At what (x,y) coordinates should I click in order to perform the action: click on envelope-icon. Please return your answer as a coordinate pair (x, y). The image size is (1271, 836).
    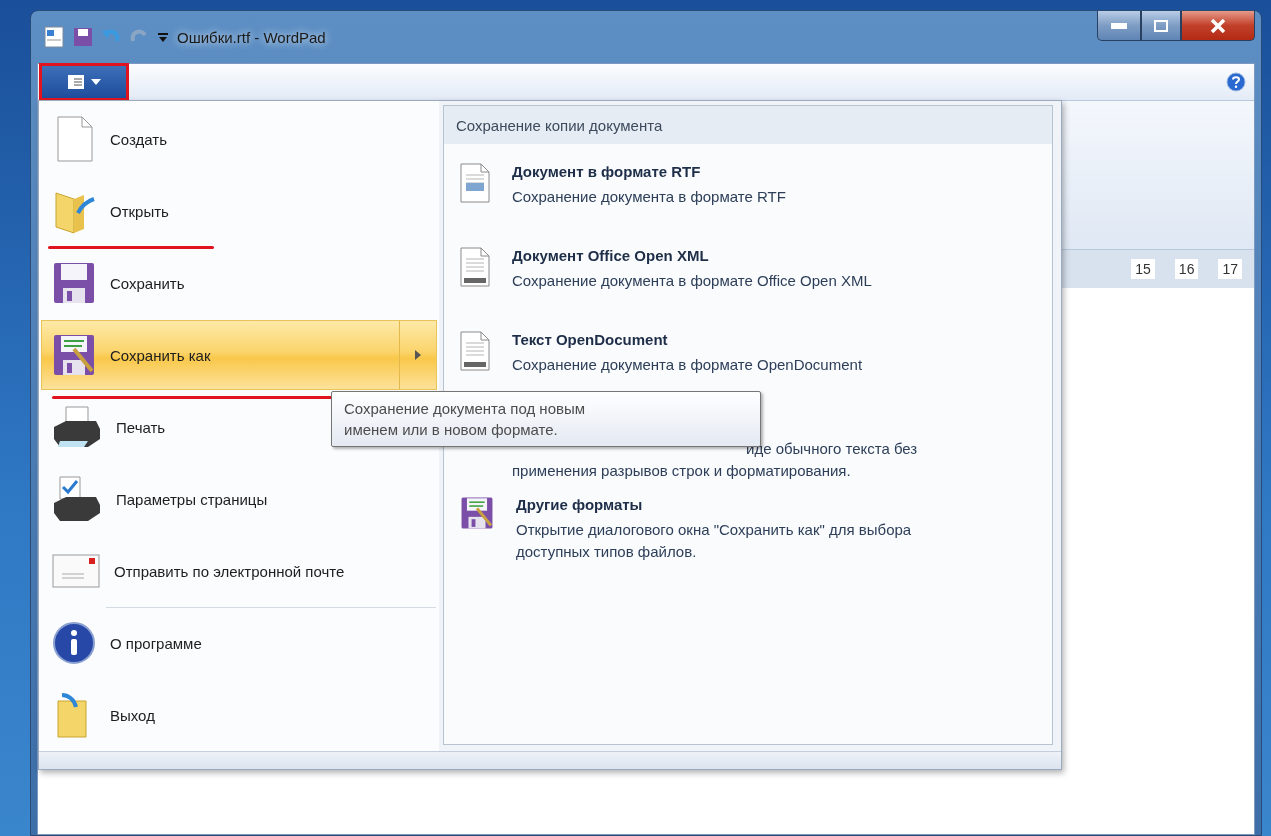
    Looking at the image, I should click on (76, 571).